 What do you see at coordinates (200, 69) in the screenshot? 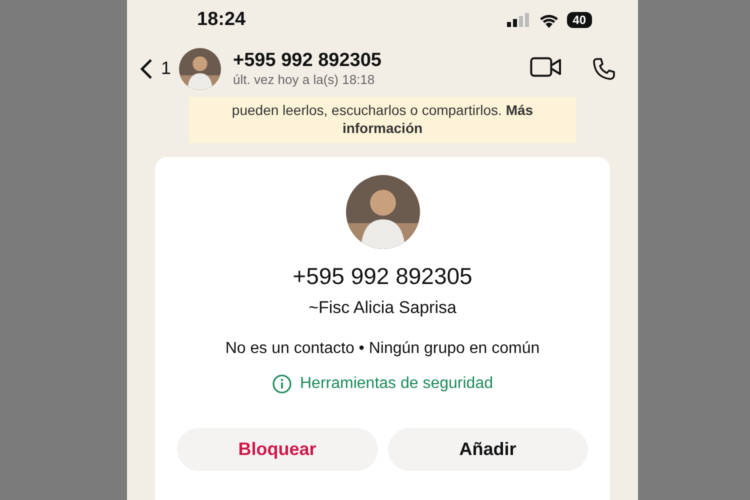
I see `avatar-icon` at bounding box center [200, 69].